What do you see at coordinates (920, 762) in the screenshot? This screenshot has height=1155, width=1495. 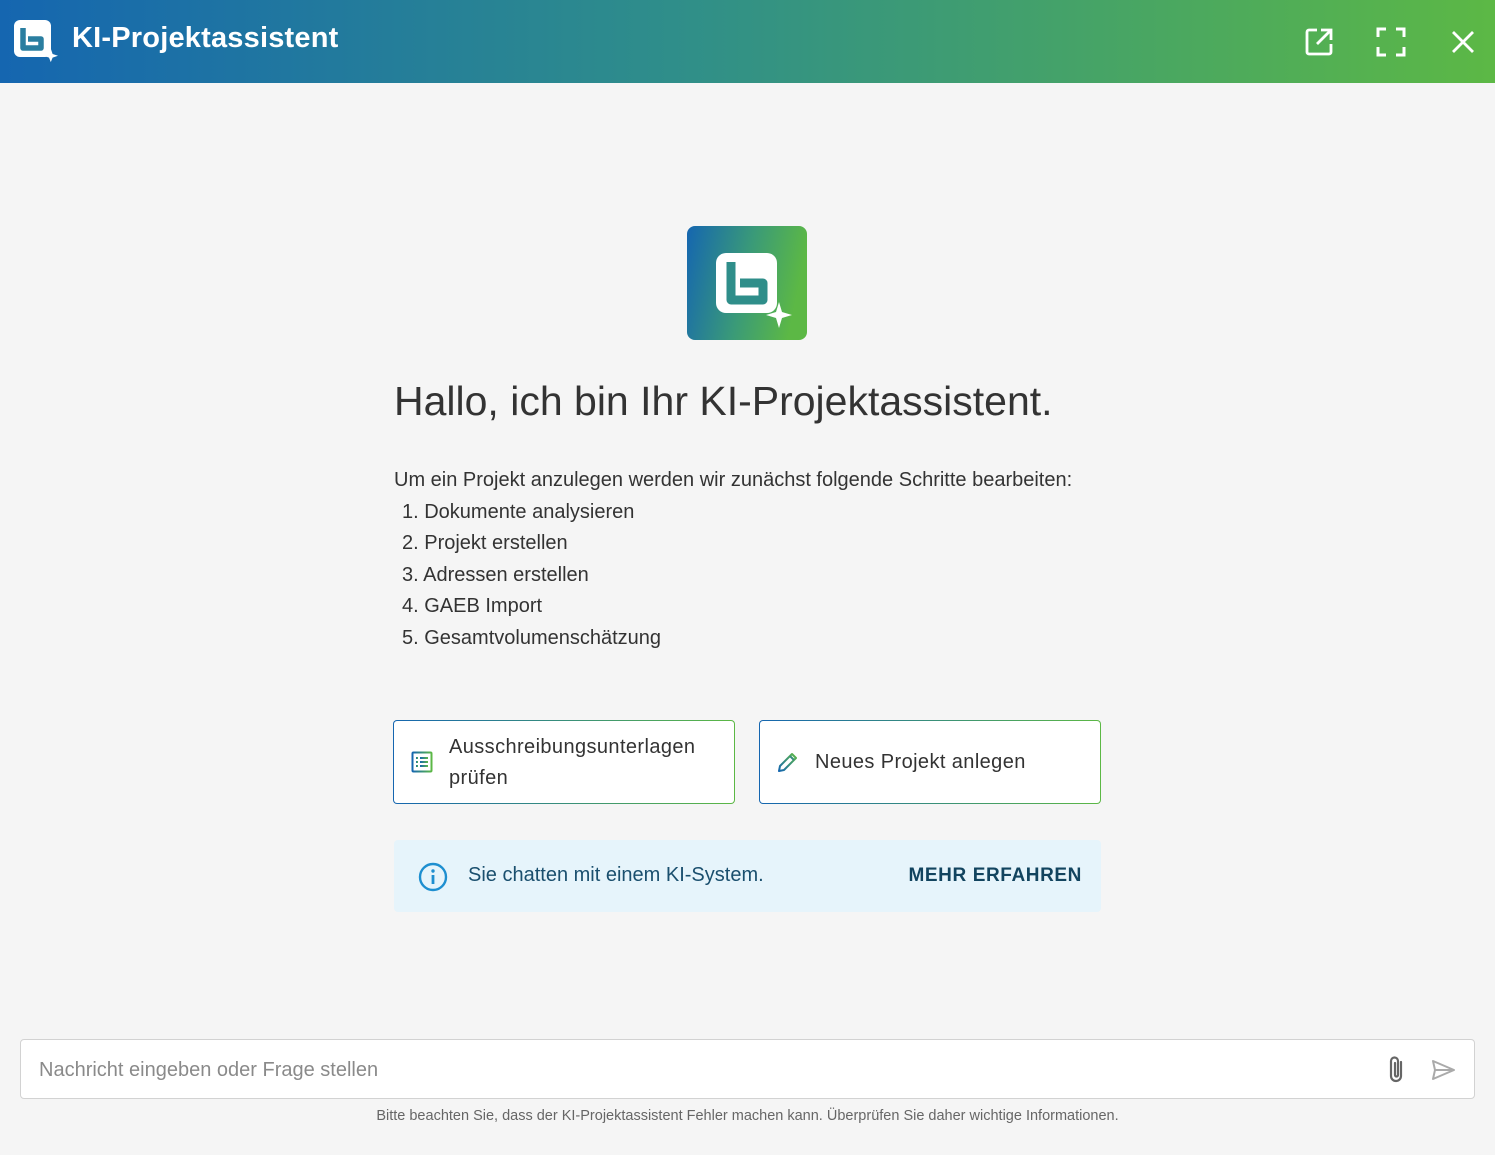 I see `action-label: Neues Projekt anlegen` at bounding box center [920, 762].